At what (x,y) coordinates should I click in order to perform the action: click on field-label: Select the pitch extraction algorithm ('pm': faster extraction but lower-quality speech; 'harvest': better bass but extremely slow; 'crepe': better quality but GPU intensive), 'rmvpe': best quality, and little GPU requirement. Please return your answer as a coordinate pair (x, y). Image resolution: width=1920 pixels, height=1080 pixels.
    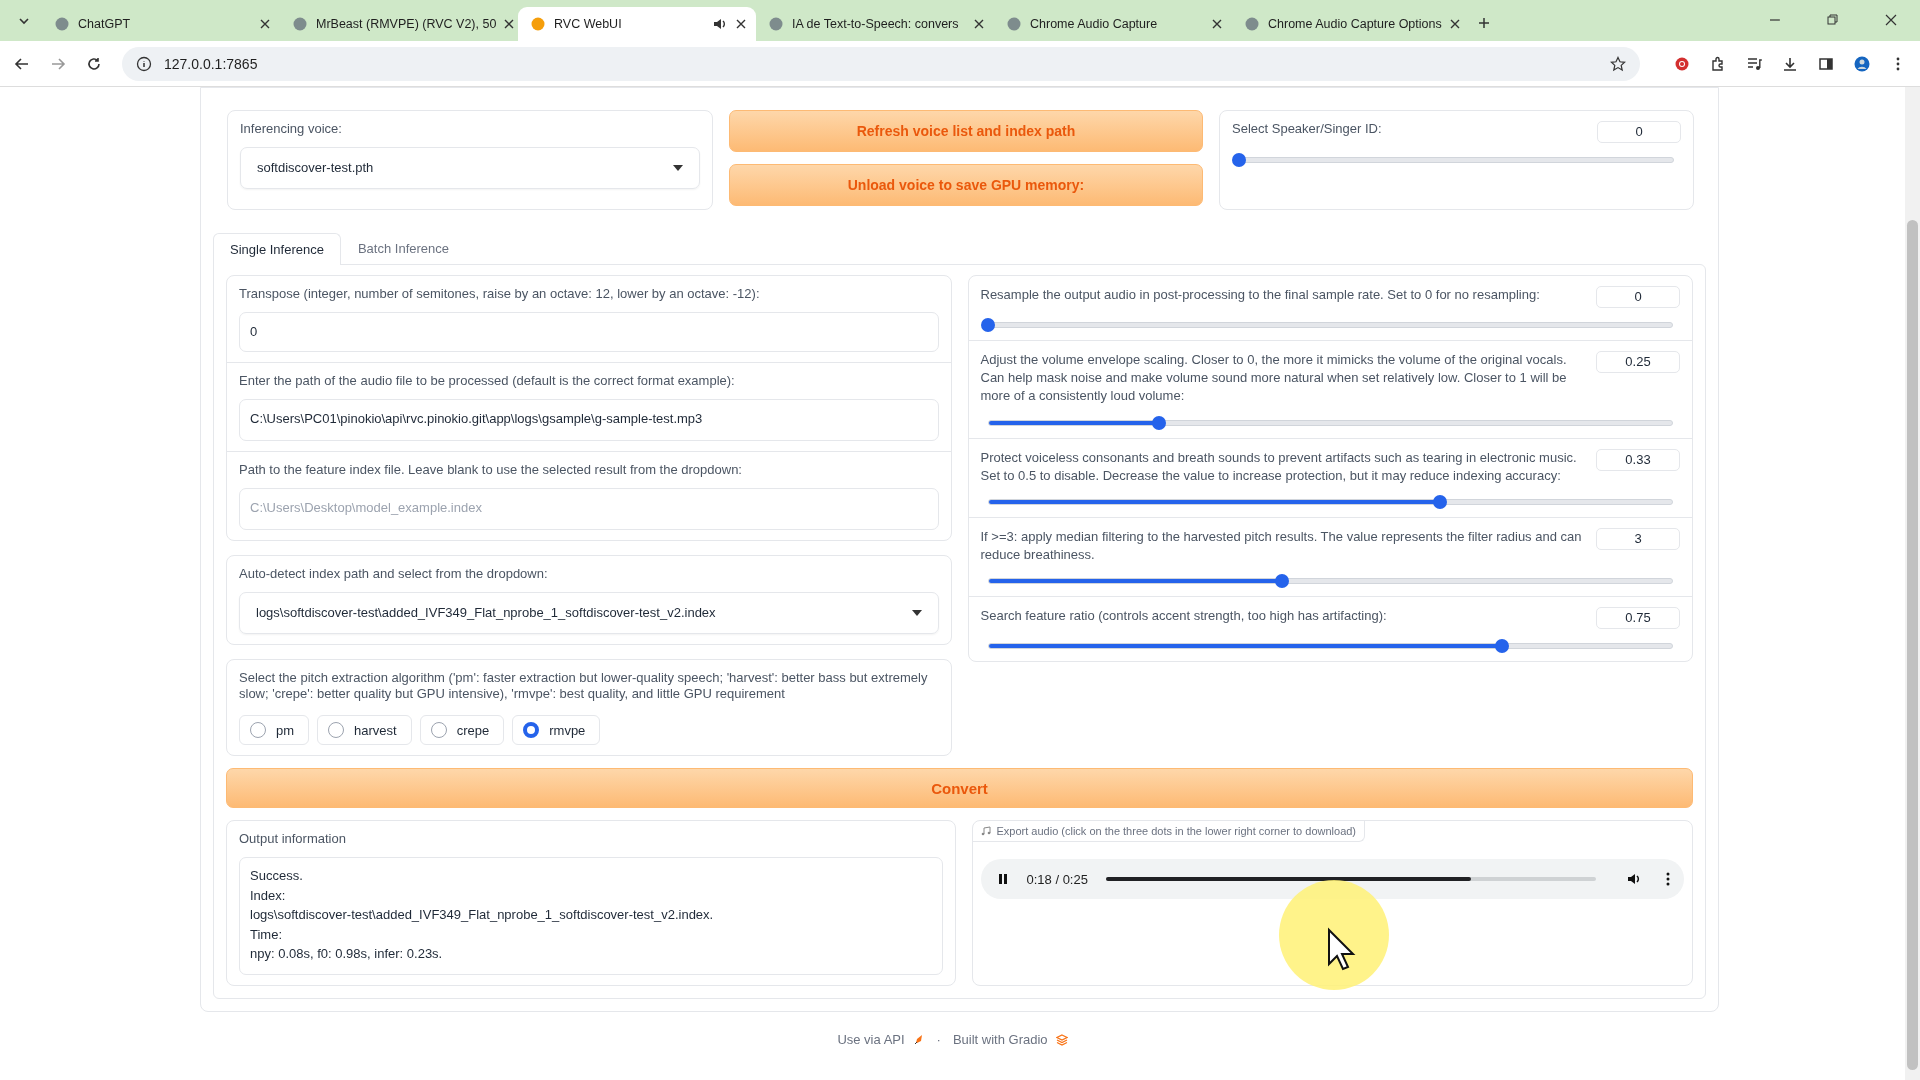
    Looking at the image, I should click on (584, 686).